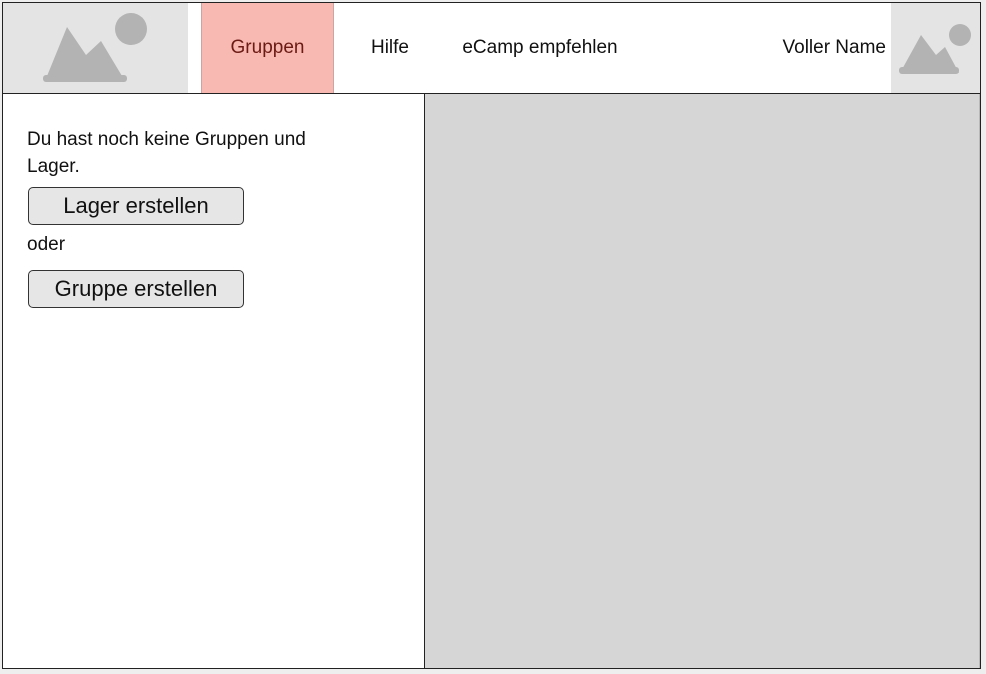 The image size is (986, 674). I want to click on nav-tab-gruppen: Gruppen, so click(267, 48).